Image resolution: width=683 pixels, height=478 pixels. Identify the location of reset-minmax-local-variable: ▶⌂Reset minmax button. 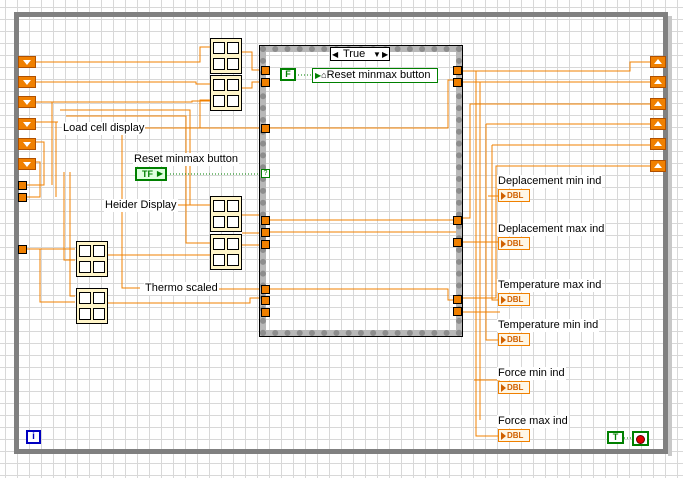
(375, 75).